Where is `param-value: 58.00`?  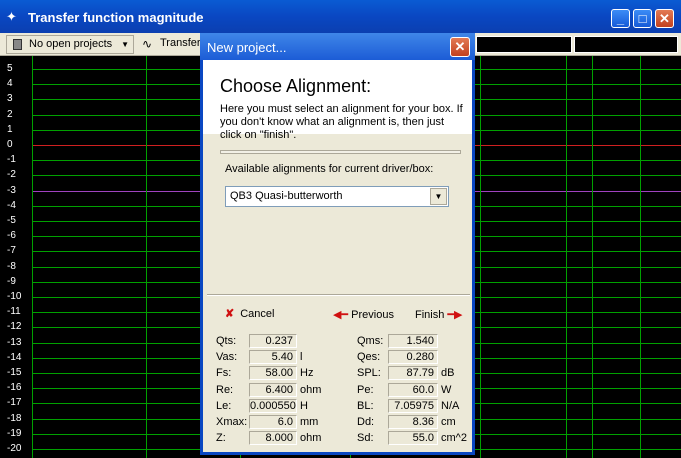
param-value: 58.00 is located at coordinates (273, 373).